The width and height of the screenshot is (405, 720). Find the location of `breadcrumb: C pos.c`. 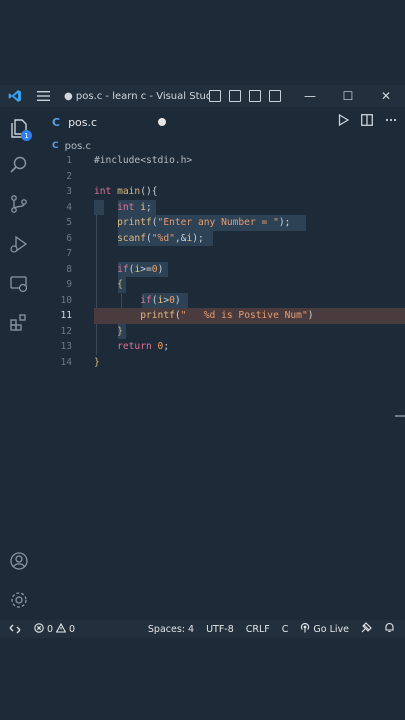

breadcrumb: C pos.c is located at coordinates (71, 146).